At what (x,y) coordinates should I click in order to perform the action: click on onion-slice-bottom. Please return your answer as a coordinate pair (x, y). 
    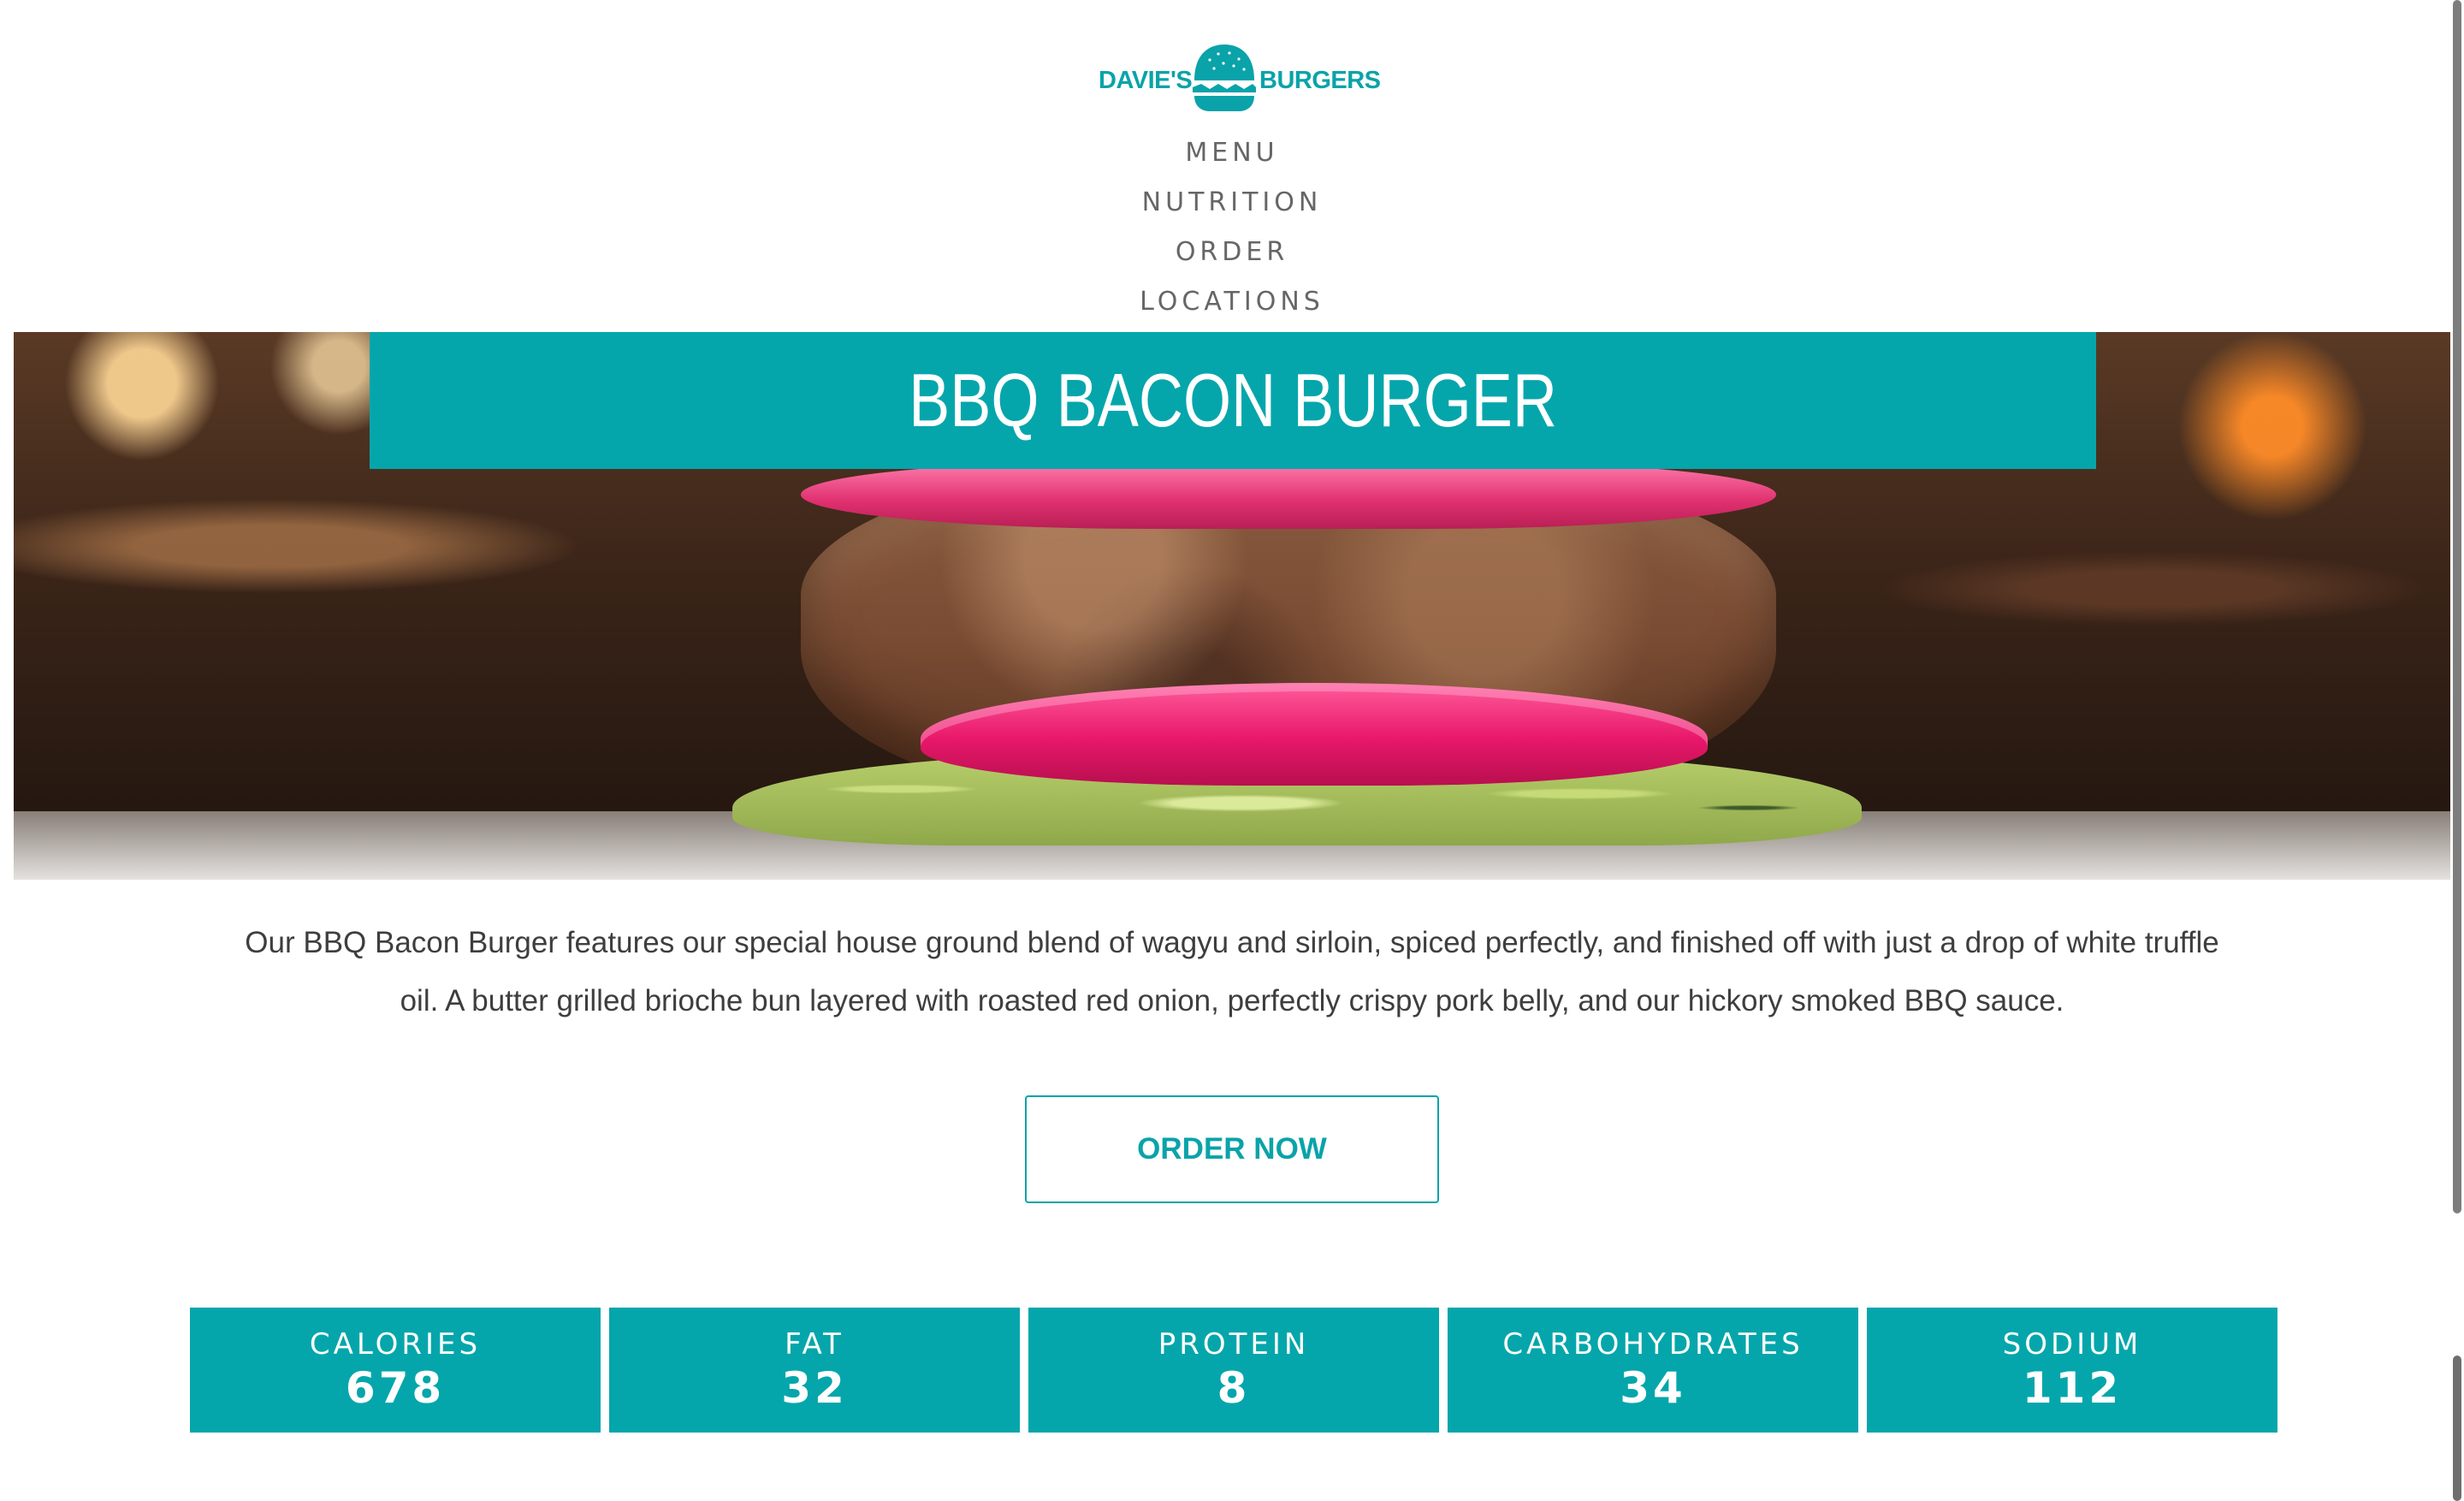
    Looking at the image, I should click on (1314, 734).